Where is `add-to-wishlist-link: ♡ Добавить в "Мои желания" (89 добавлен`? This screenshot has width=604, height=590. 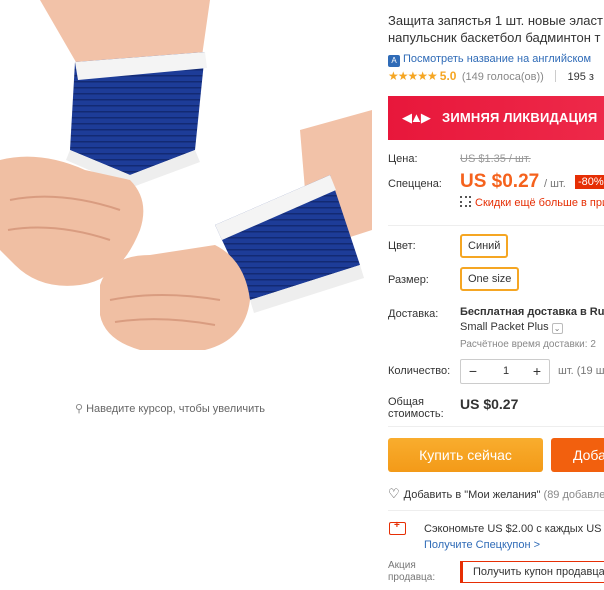
add-to-wishlist-link: ♡ Добавить в "Мои желания" (89 добавлен is located at coordinates (496, 494).